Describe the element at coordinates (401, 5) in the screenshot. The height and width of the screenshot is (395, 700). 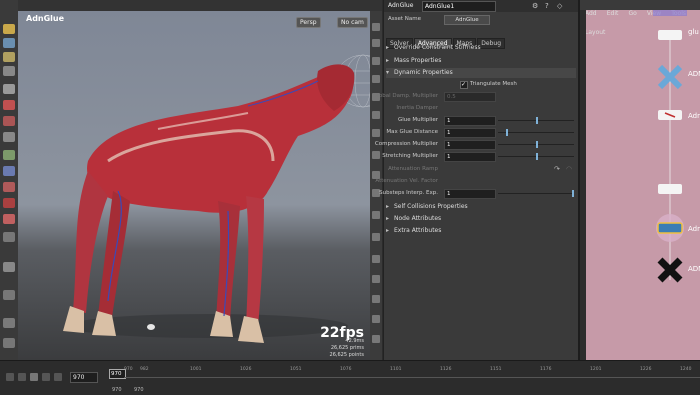
I see `node-type-label: AdnGlue` at that location.